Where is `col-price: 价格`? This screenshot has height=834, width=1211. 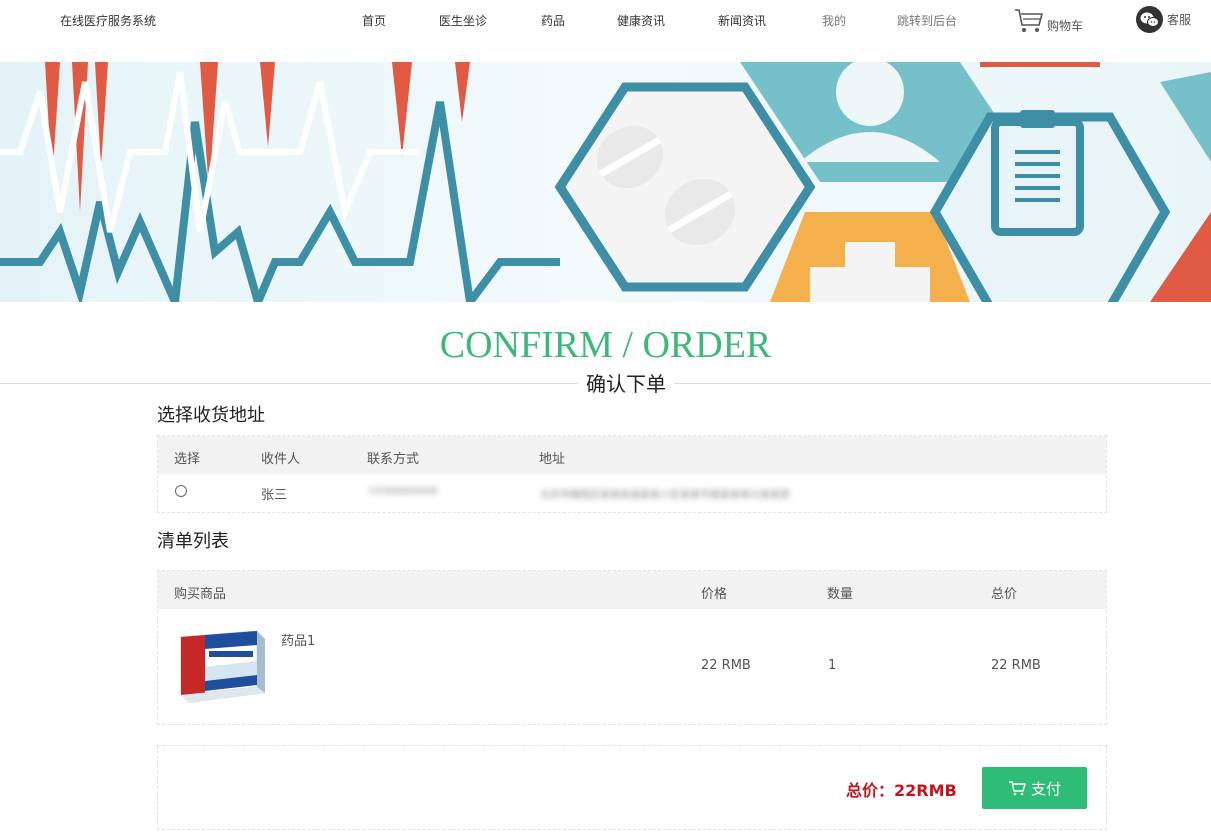
col-price: 价格 is located at coordinates (714, 594).